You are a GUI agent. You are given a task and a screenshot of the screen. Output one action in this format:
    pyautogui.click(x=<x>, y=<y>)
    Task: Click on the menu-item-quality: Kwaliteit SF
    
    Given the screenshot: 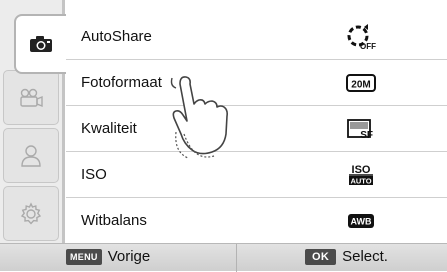 What is the action you would take?
    pyautogui.click(x=256, y=129)
    